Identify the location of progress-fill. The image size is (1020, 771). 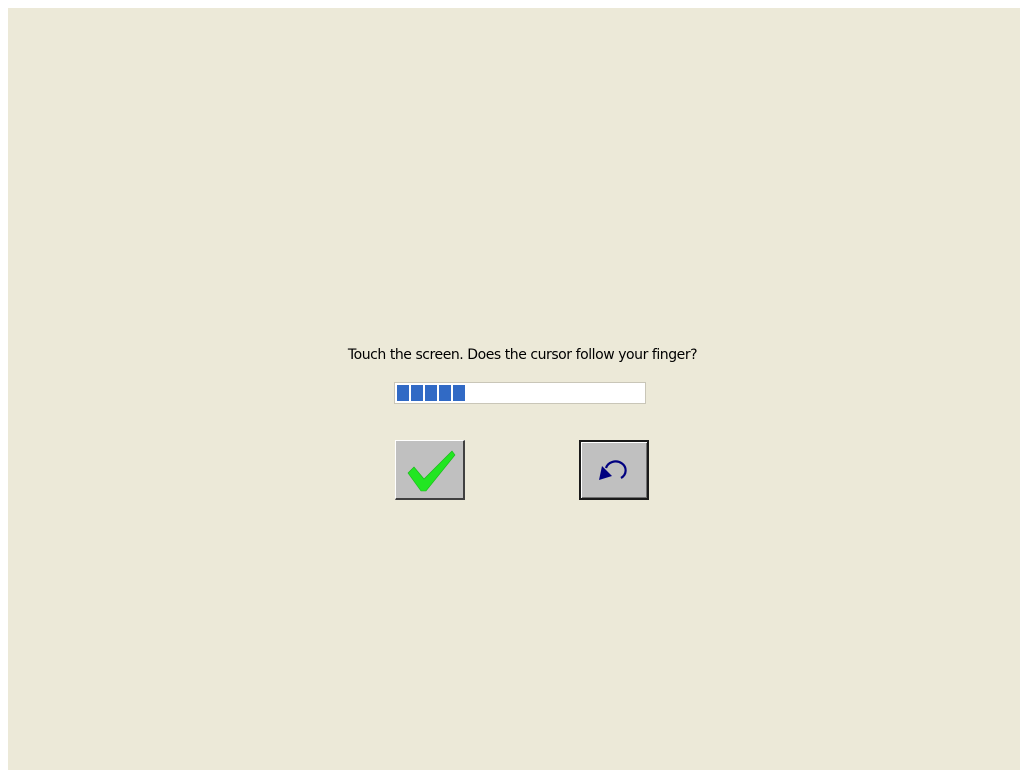
(431, 393).